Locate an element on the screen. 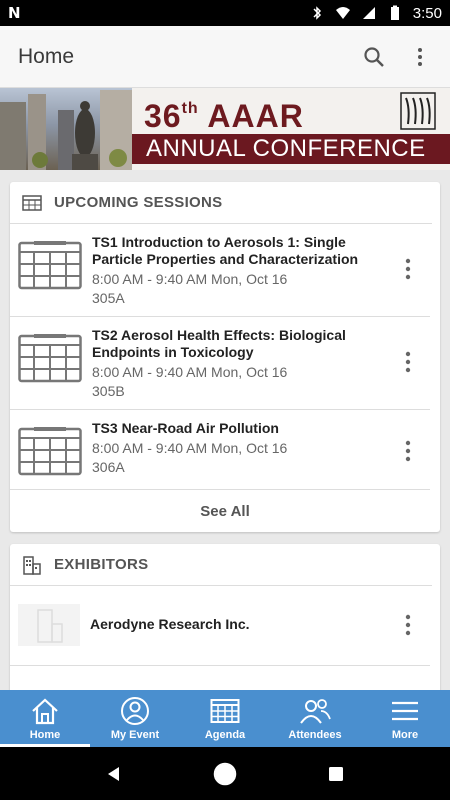  signal-icon is located at coordinates (368, 13).